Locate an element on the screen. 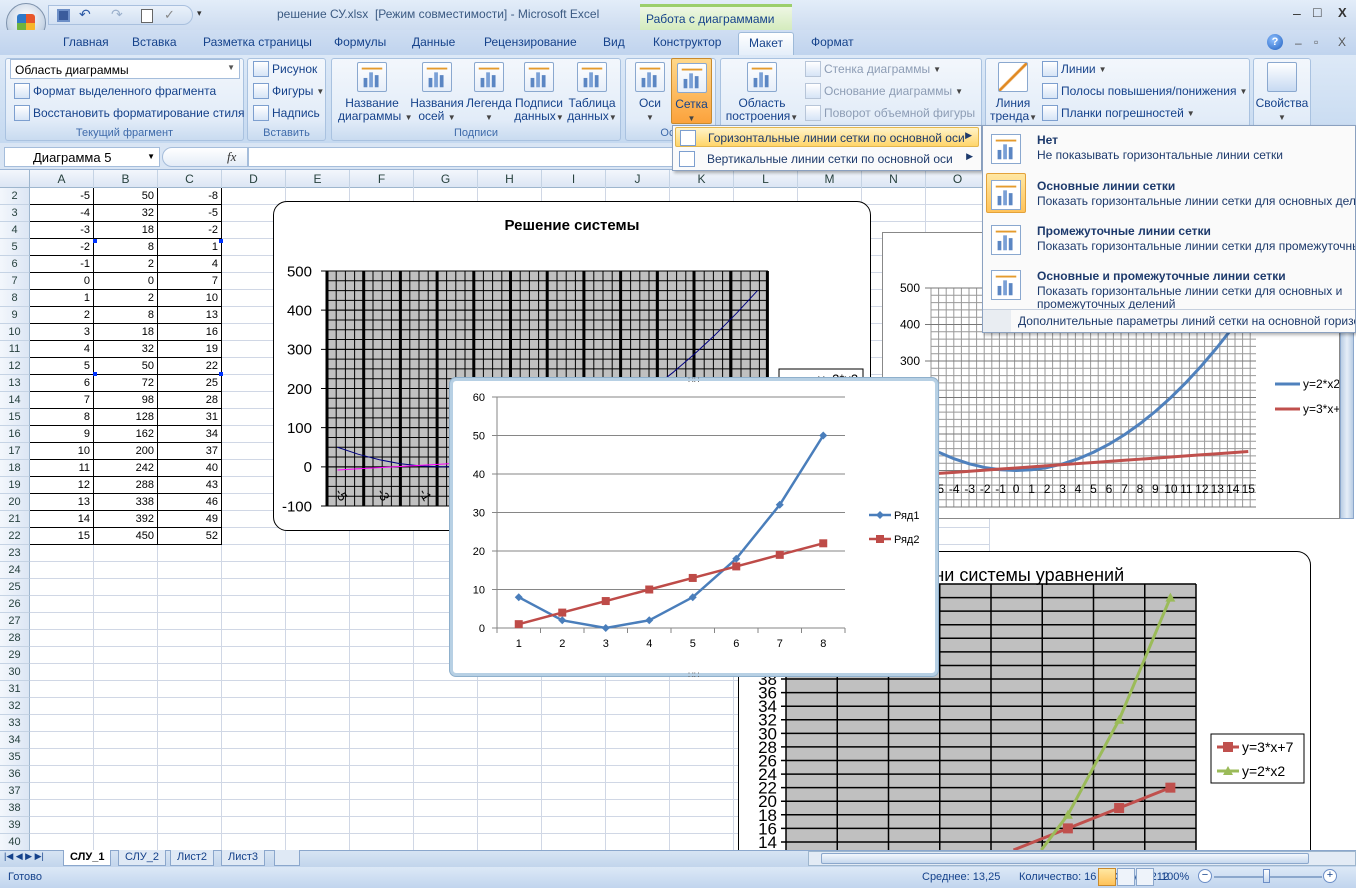  cell-K38 is located at coordinates (702, 808).